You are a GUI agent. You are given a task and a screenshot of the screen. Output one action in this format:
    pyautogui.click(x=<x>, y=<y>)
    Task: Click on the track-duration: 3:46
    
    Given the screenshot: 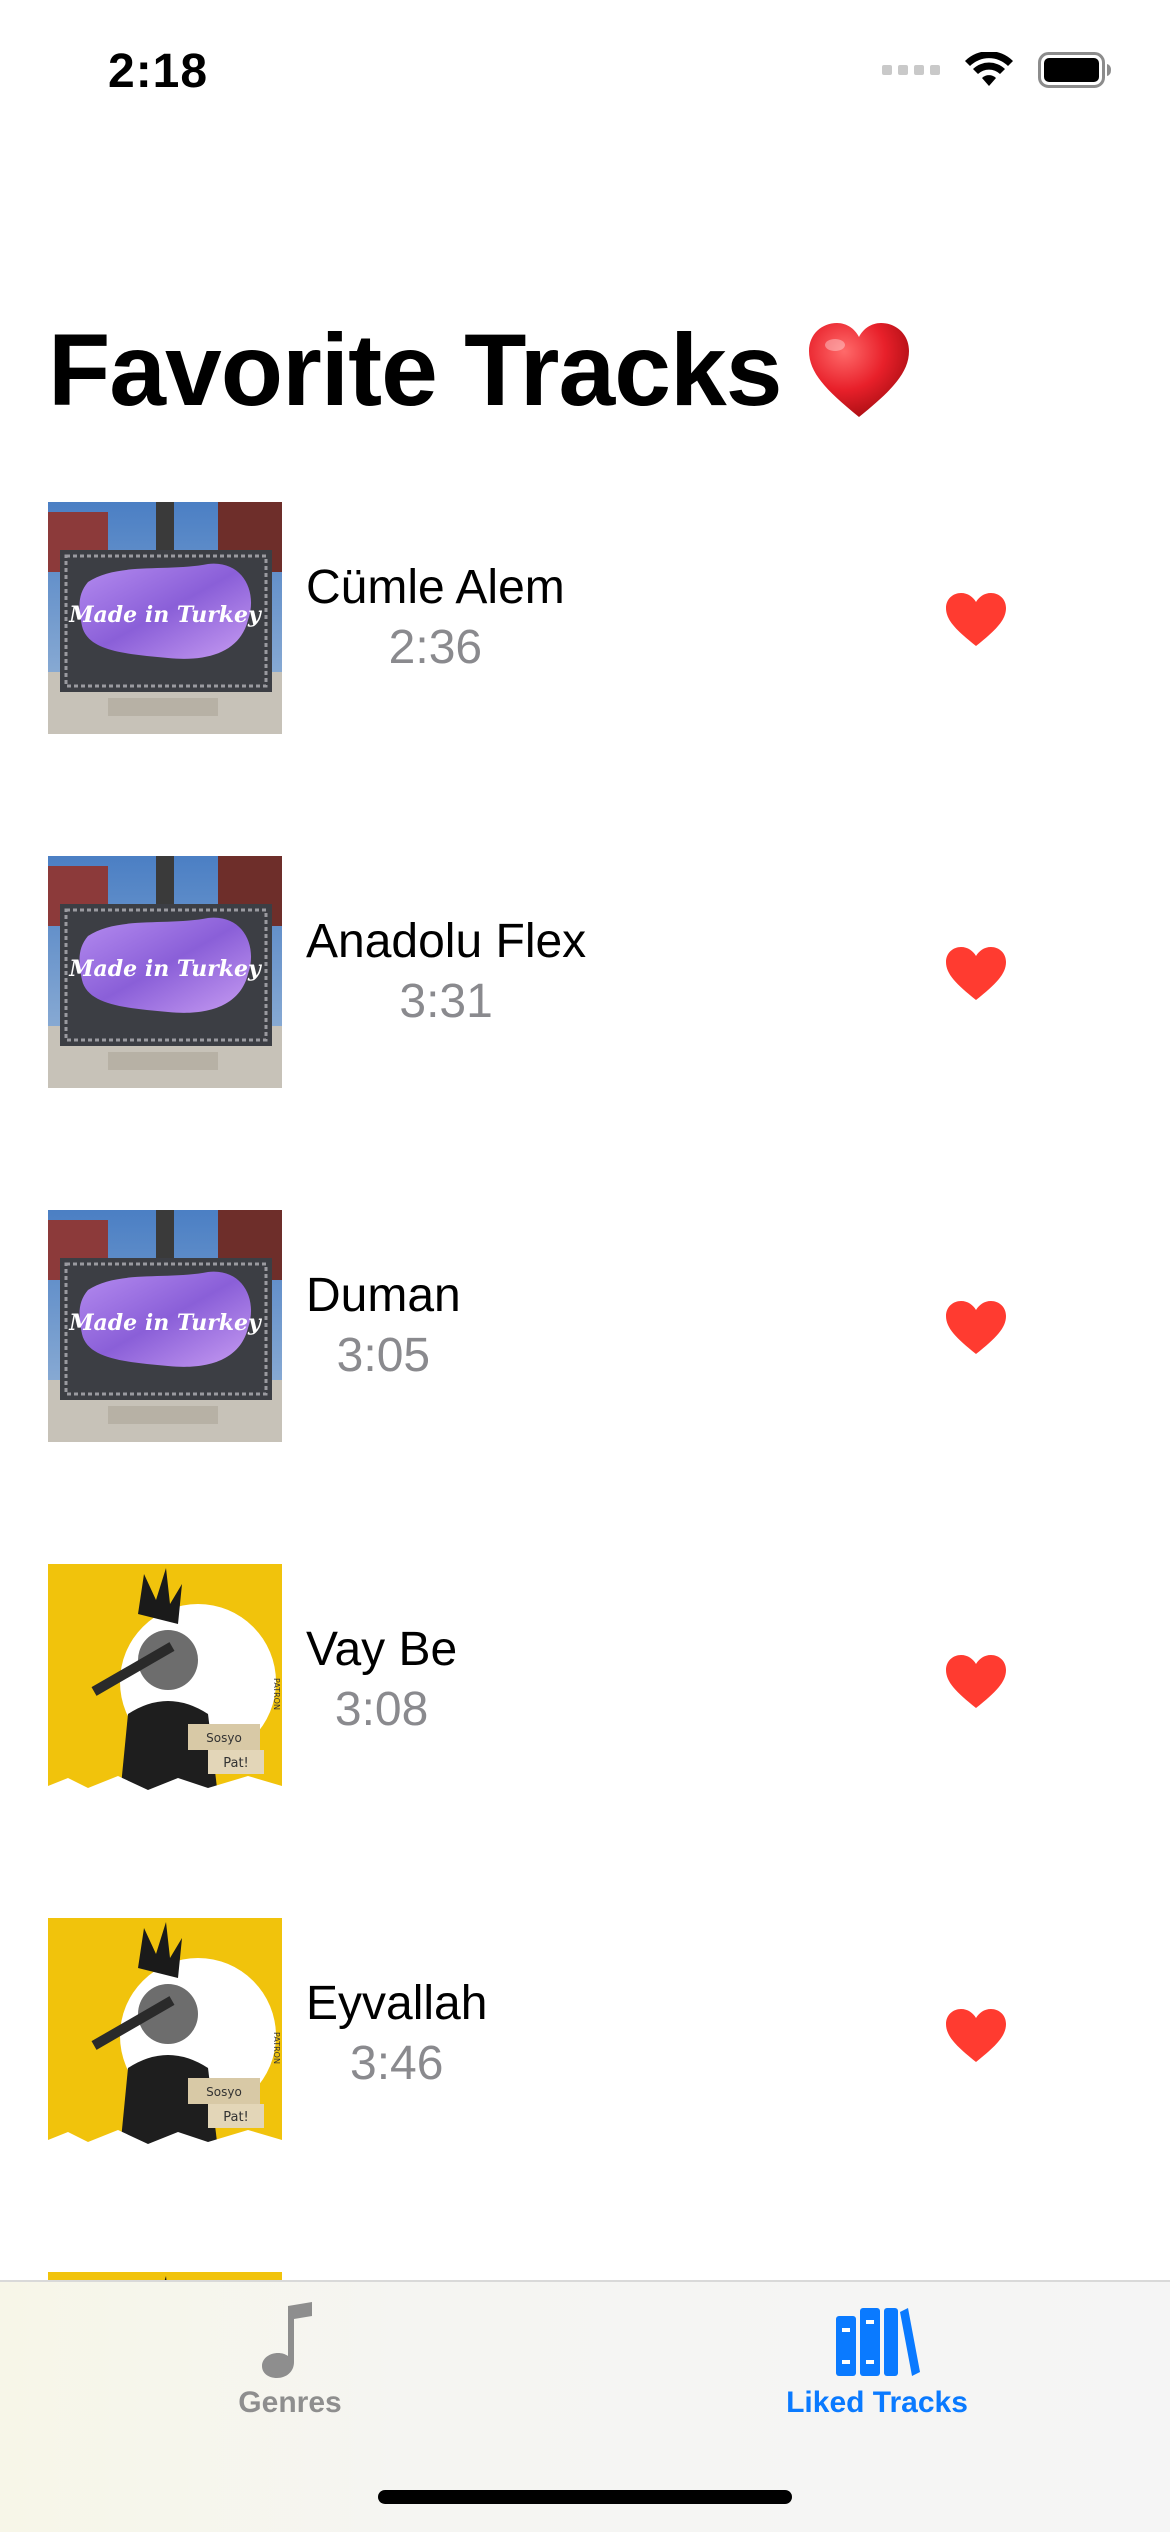 What is the action you would take?
    pyautogui.click(x=397, y=2063)
    